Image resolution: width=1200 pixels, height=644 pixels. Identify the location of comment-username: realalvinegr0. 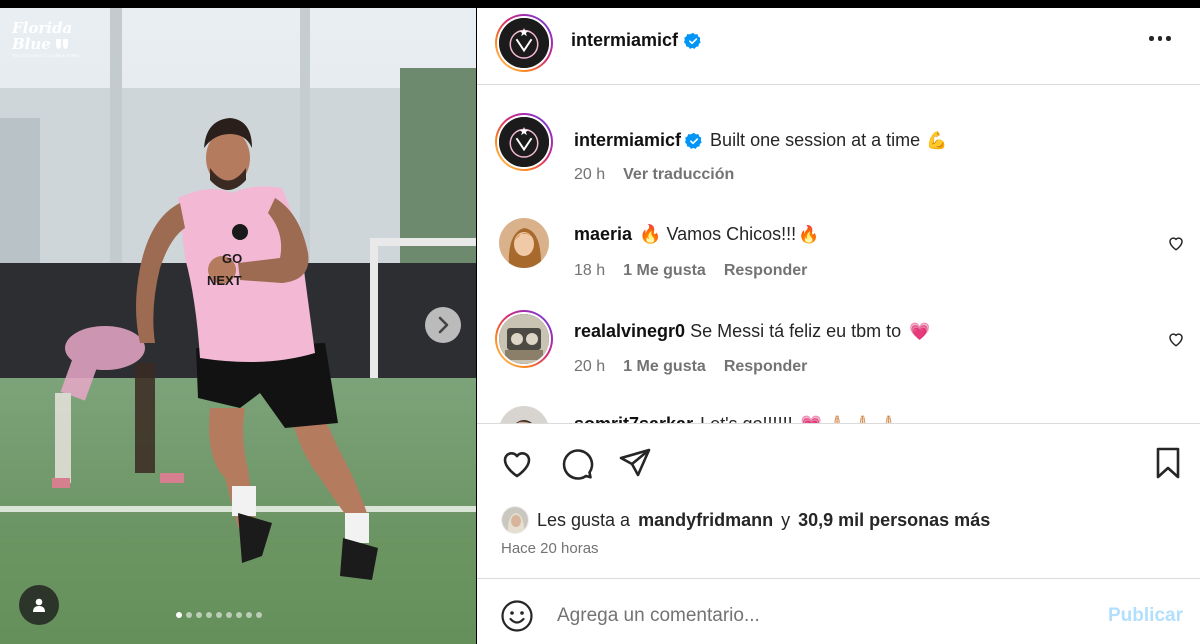
(629, 331).